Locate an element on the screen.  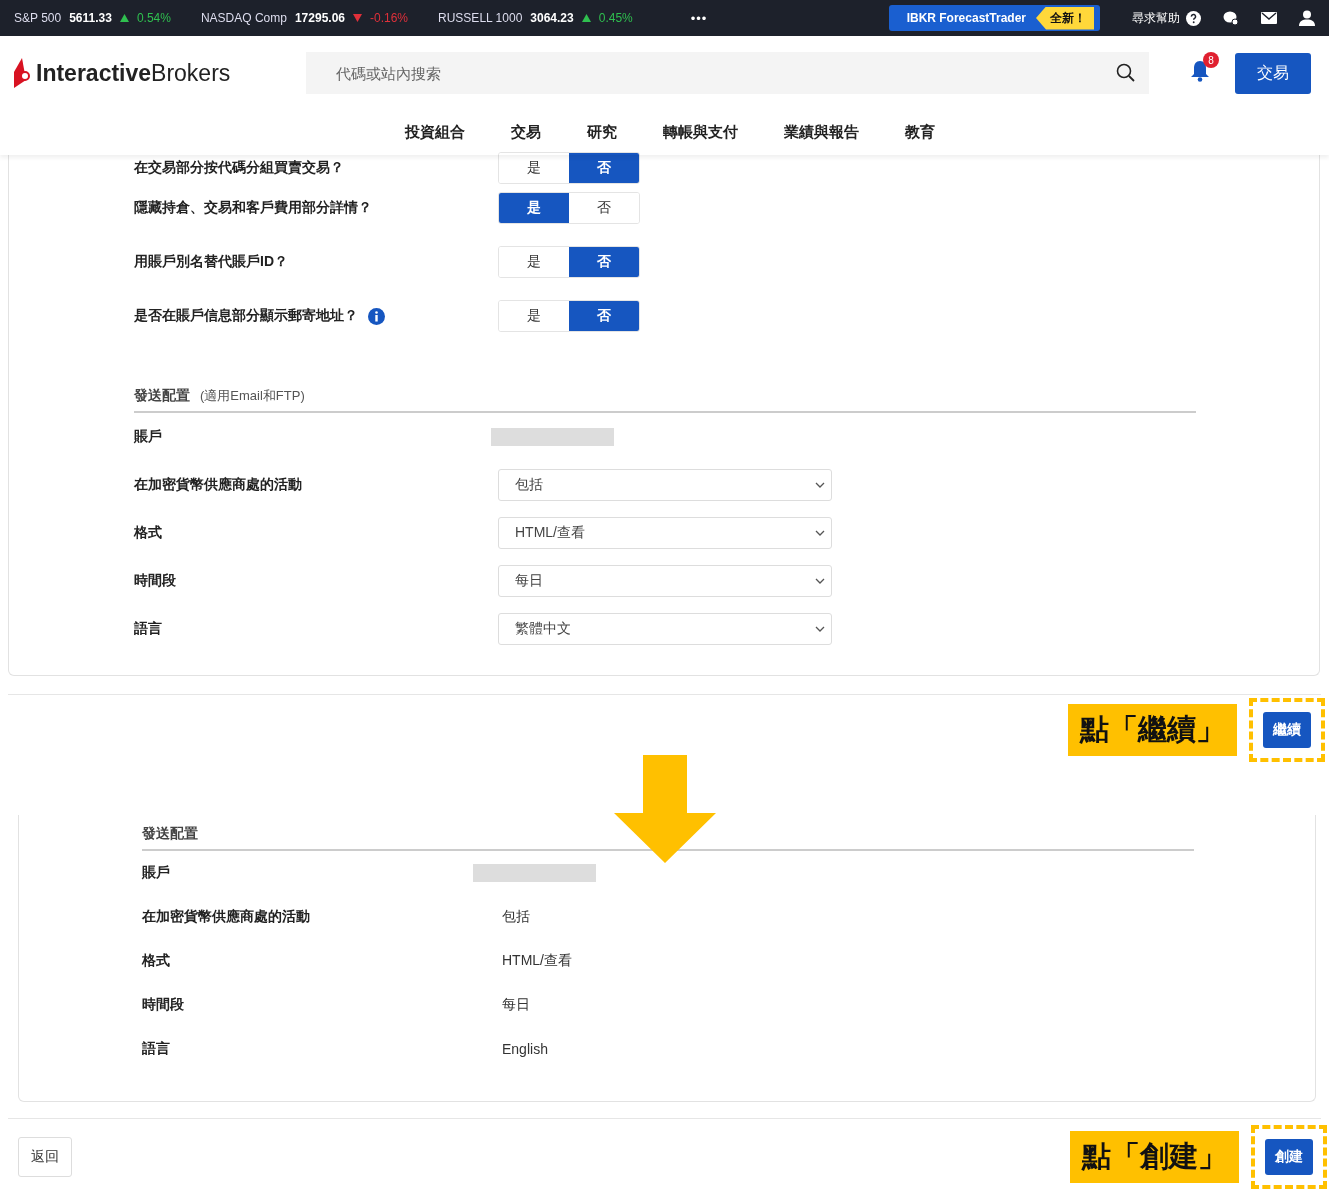
notification-badge: 8 is located at coordinates (1211, 60).